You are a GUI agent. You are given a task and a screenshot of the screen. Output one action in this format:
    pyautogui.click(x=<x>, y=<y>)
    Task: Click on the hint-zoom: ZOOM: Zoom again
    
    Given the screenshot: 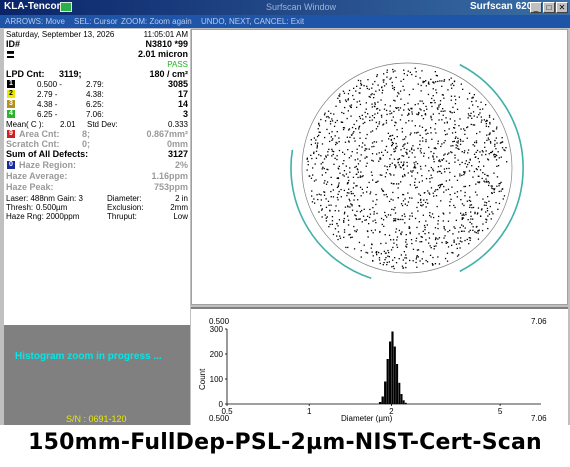 What is the action you would take?
    pyautogui.click(x=156, y=21)
    